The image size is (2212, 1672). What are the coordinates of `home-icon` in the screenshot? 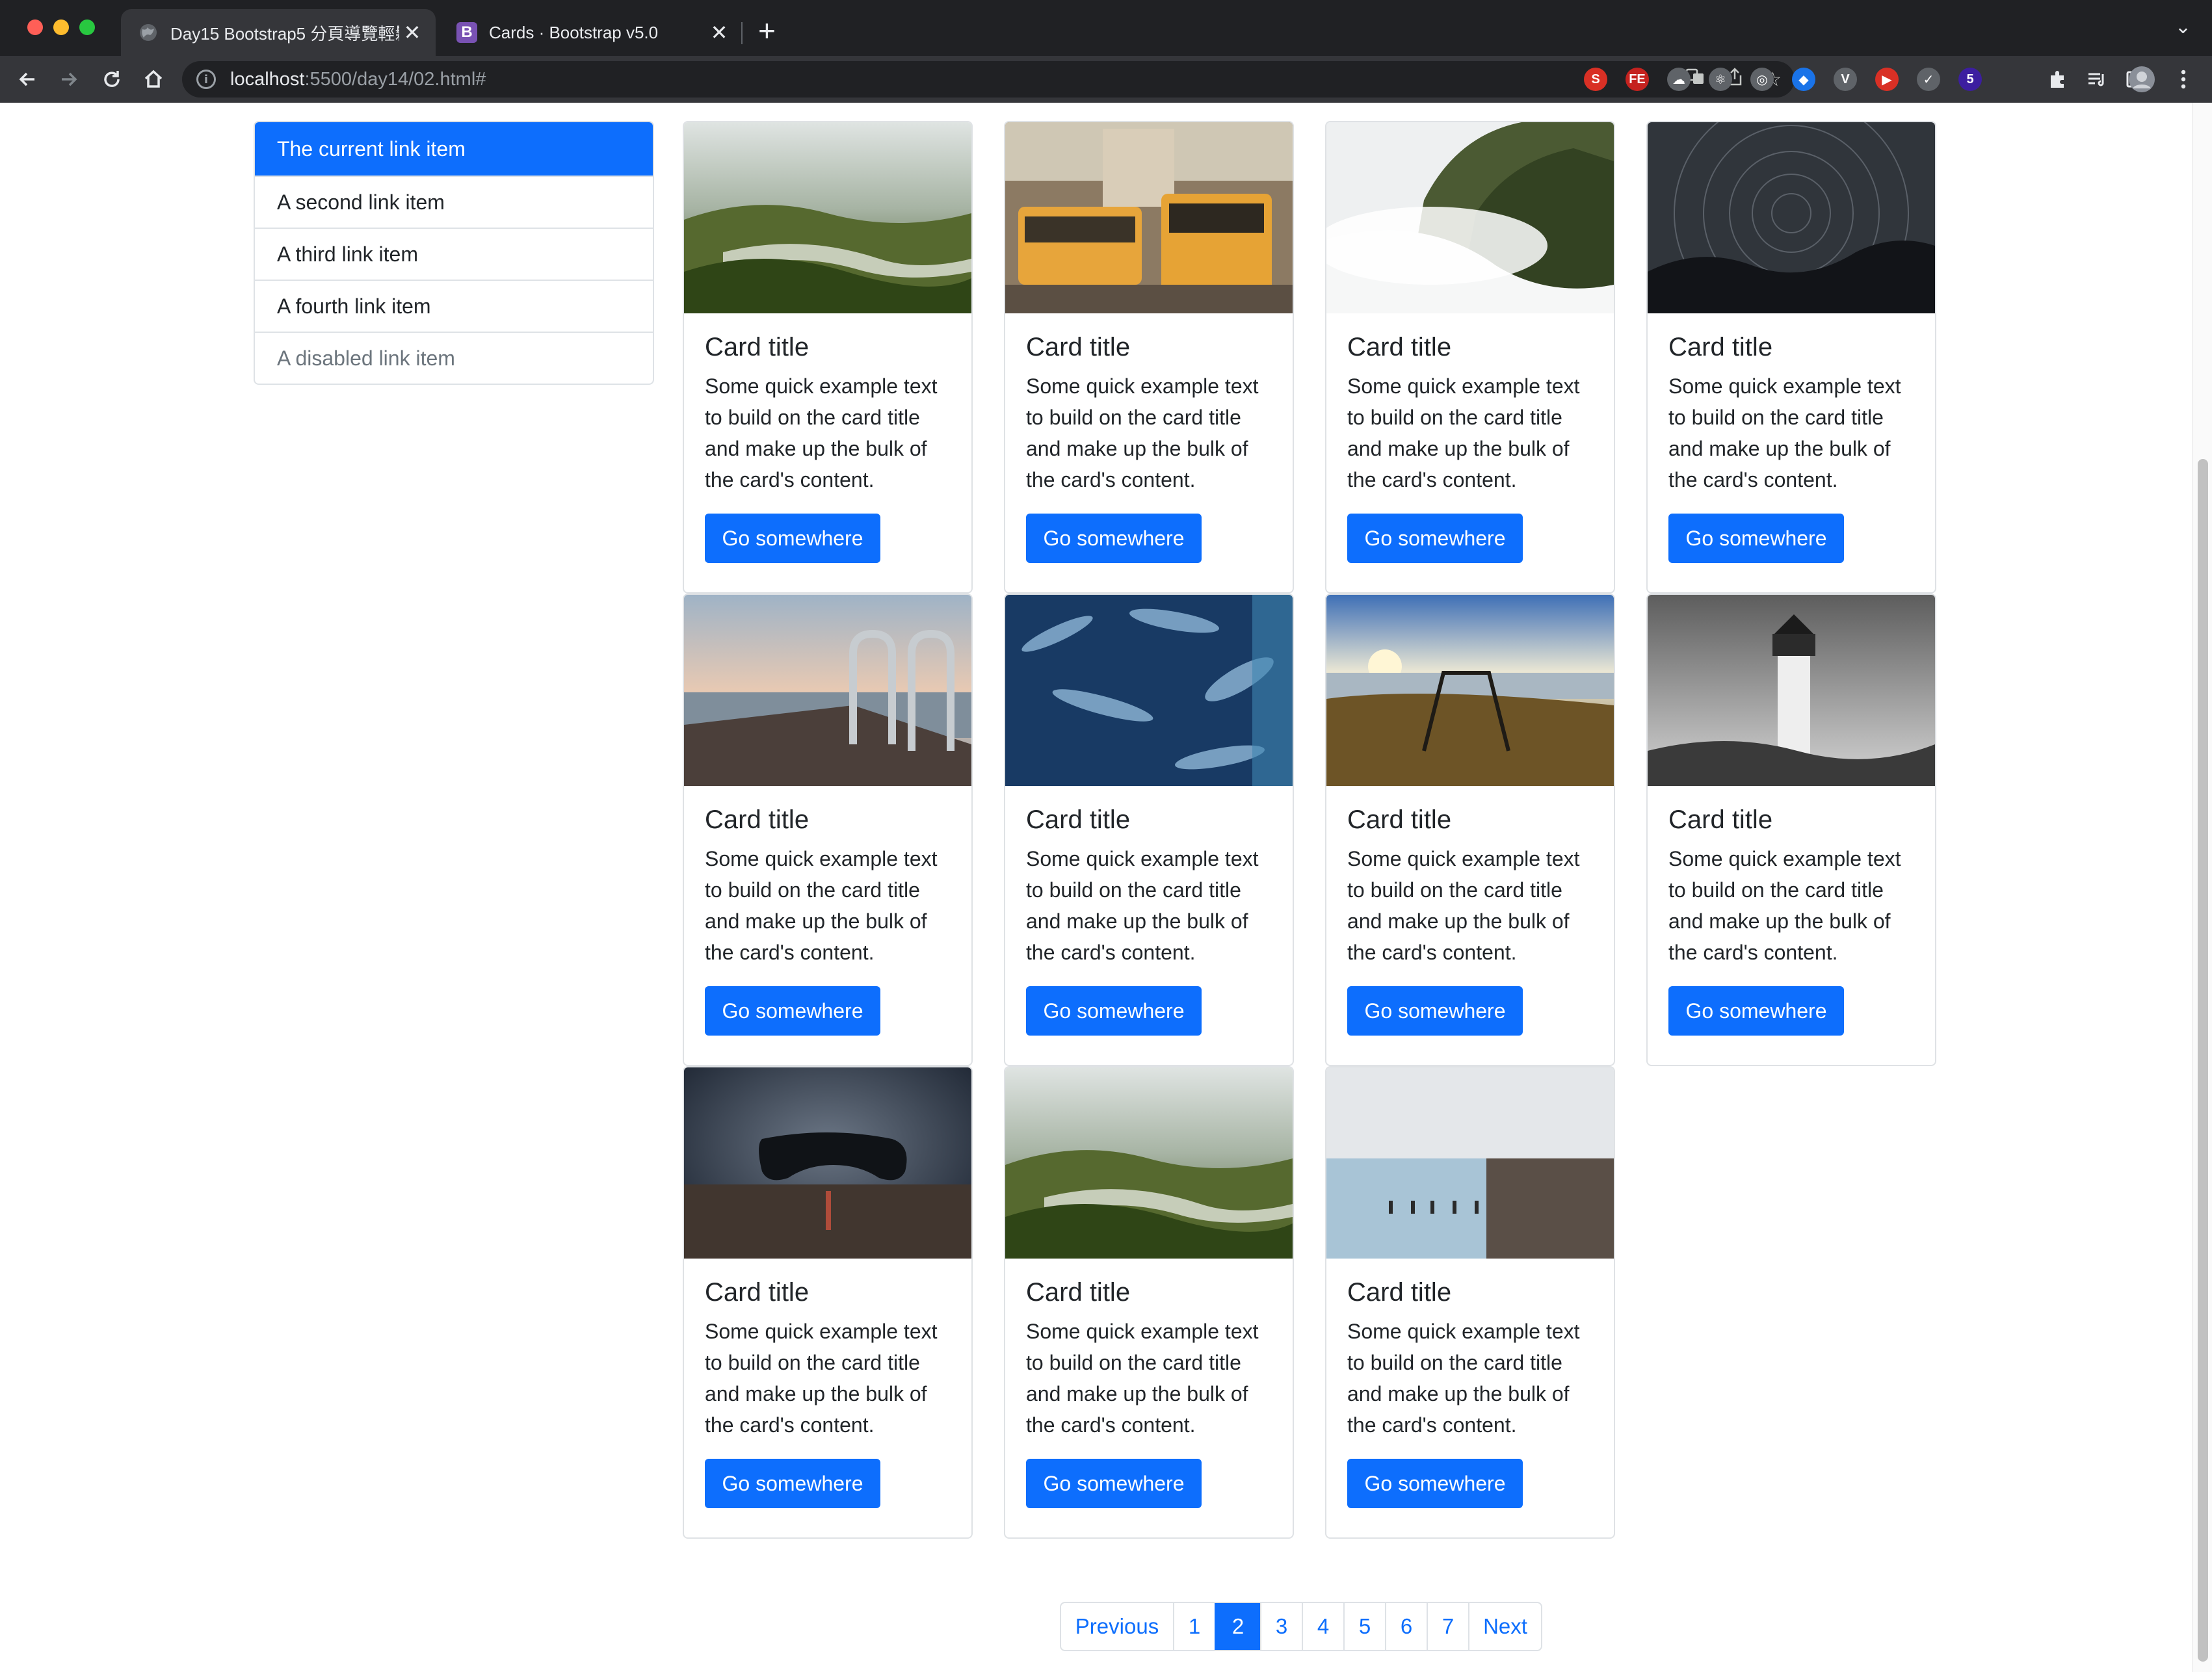 It's located at (153, 79).